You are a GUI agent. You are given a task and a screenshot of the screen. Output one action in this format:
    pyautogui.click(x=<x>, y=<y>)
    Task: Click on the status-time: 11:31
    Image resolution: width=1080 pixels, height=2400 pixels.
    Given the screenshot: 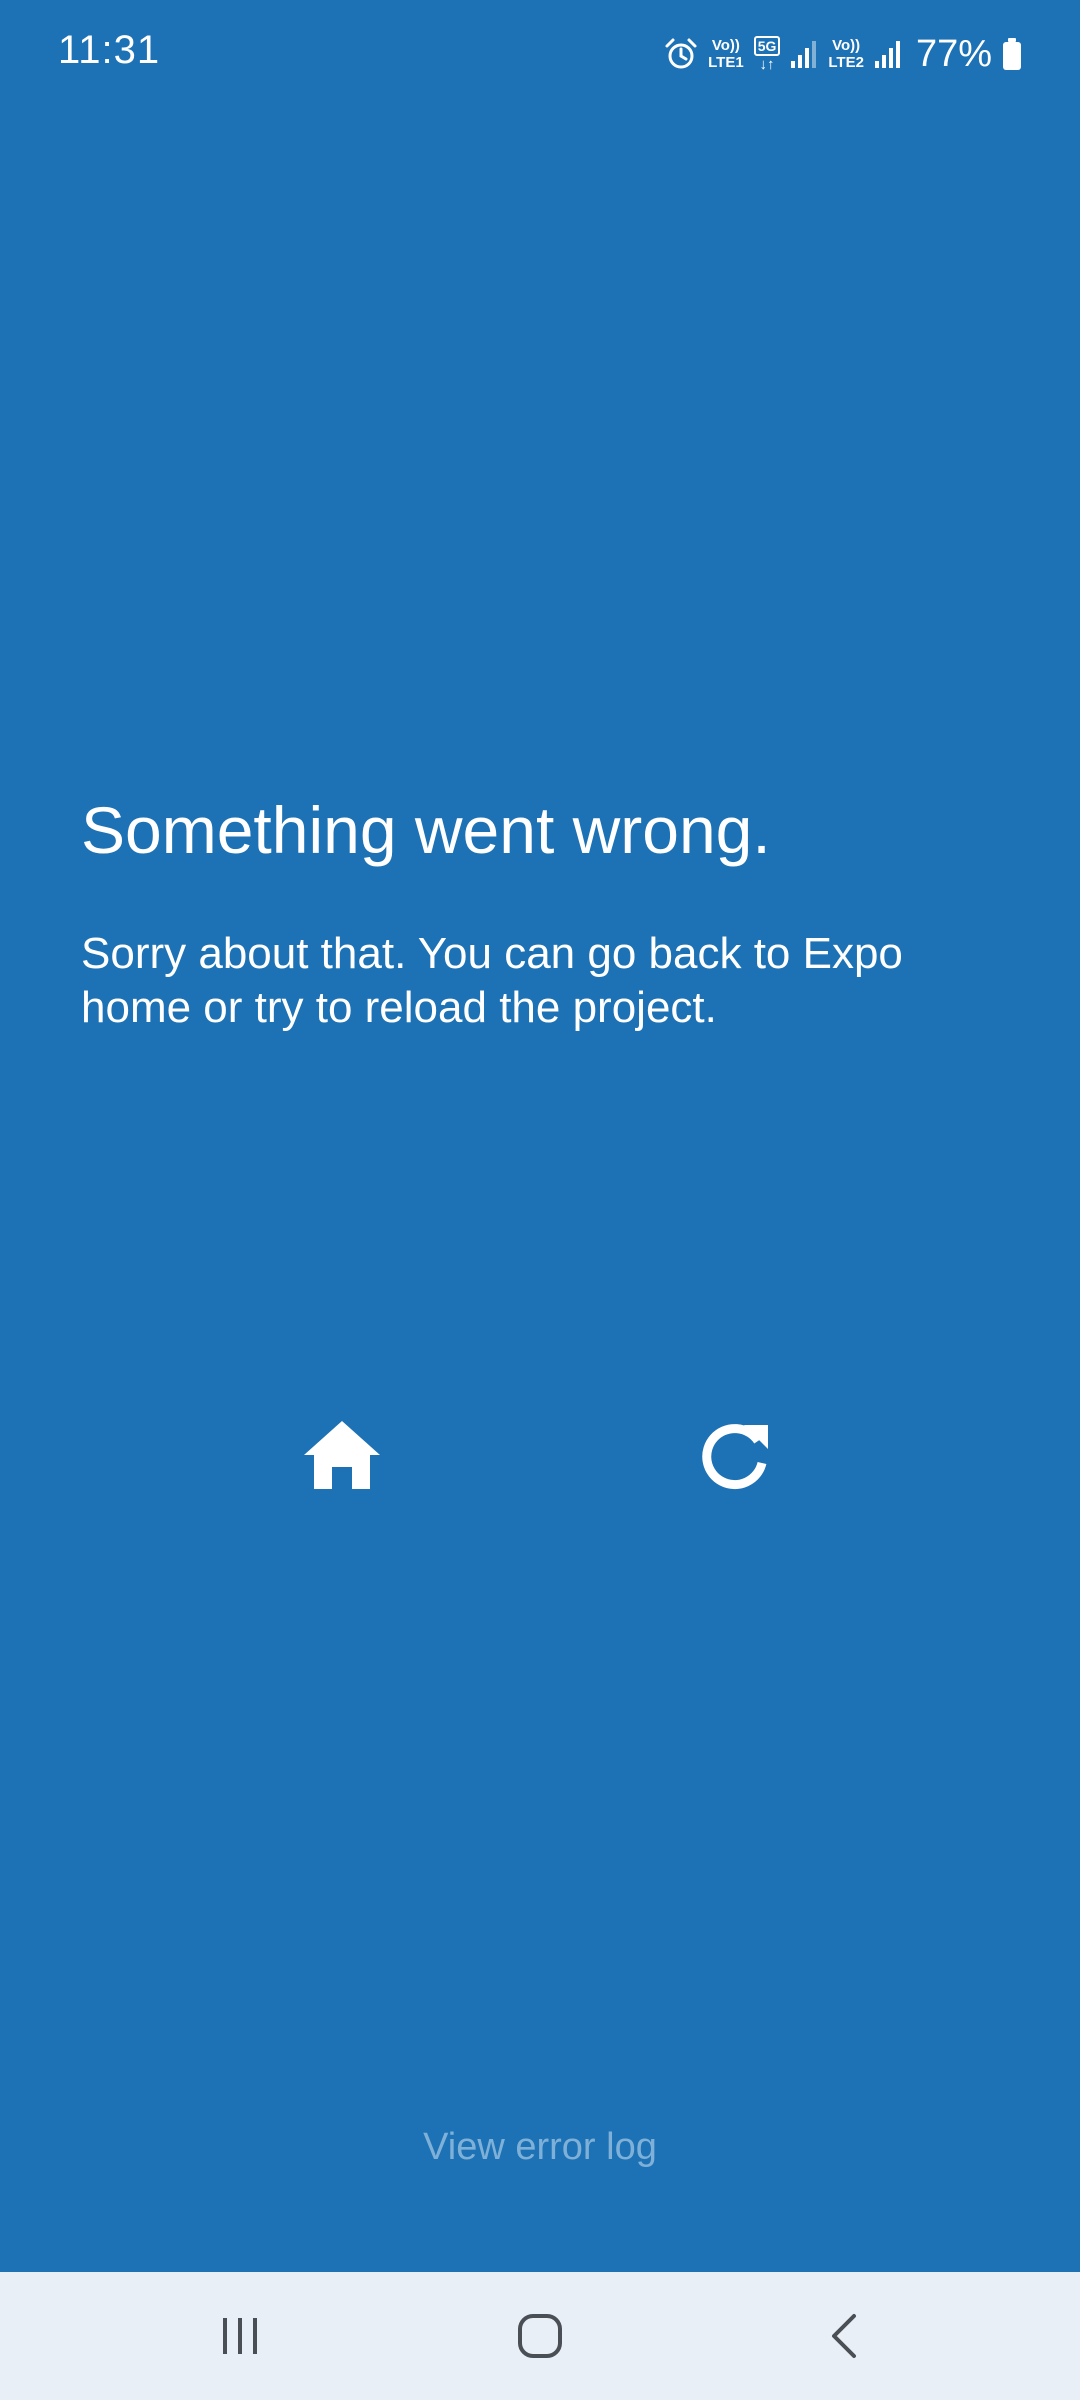 What is the action you would take?
    pyautogui.click(x=109, y=50)
    